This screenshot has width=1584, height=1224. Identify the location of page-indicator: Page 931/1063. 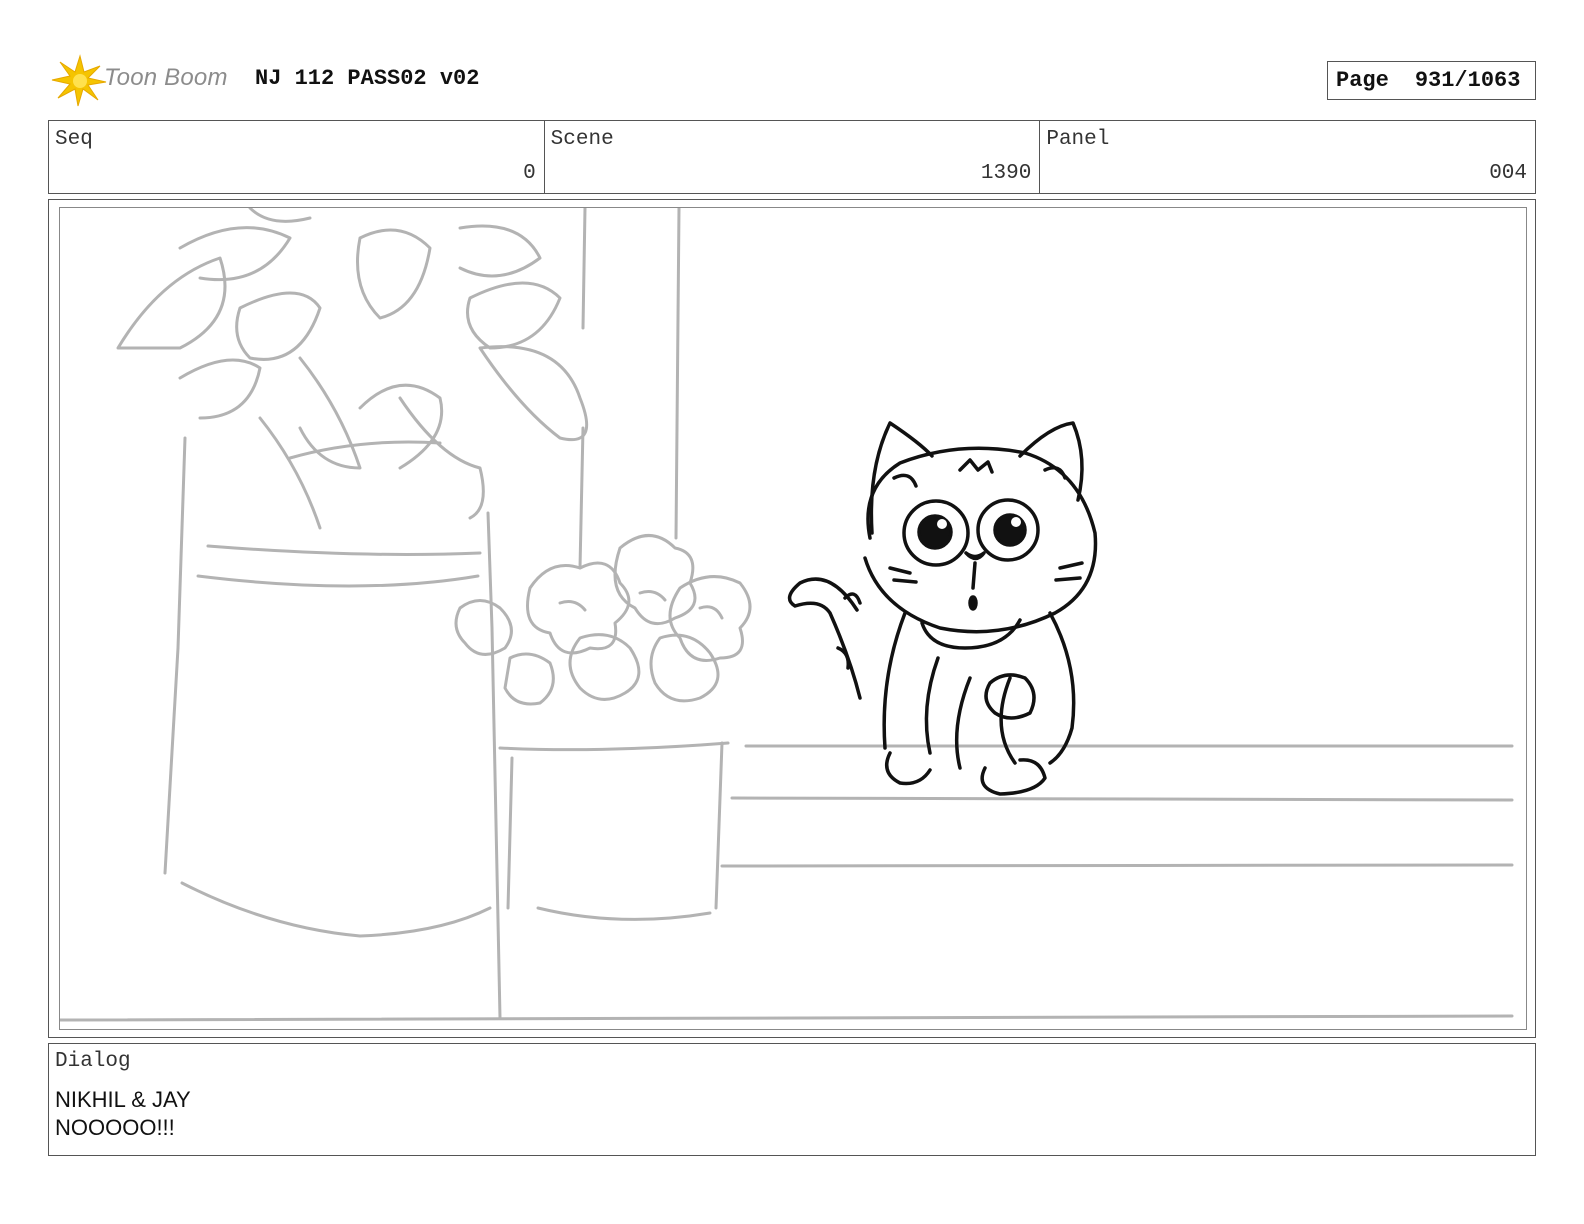
(1431, 80).